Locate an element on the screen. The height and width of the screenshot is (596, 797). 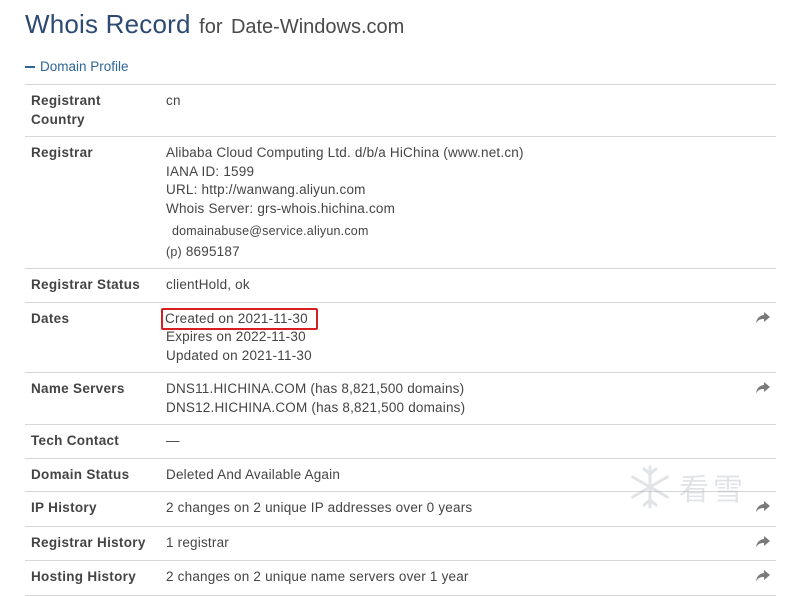
registrar-iana-id: IANA ID: 1599 is located at coordinates (210, 171).